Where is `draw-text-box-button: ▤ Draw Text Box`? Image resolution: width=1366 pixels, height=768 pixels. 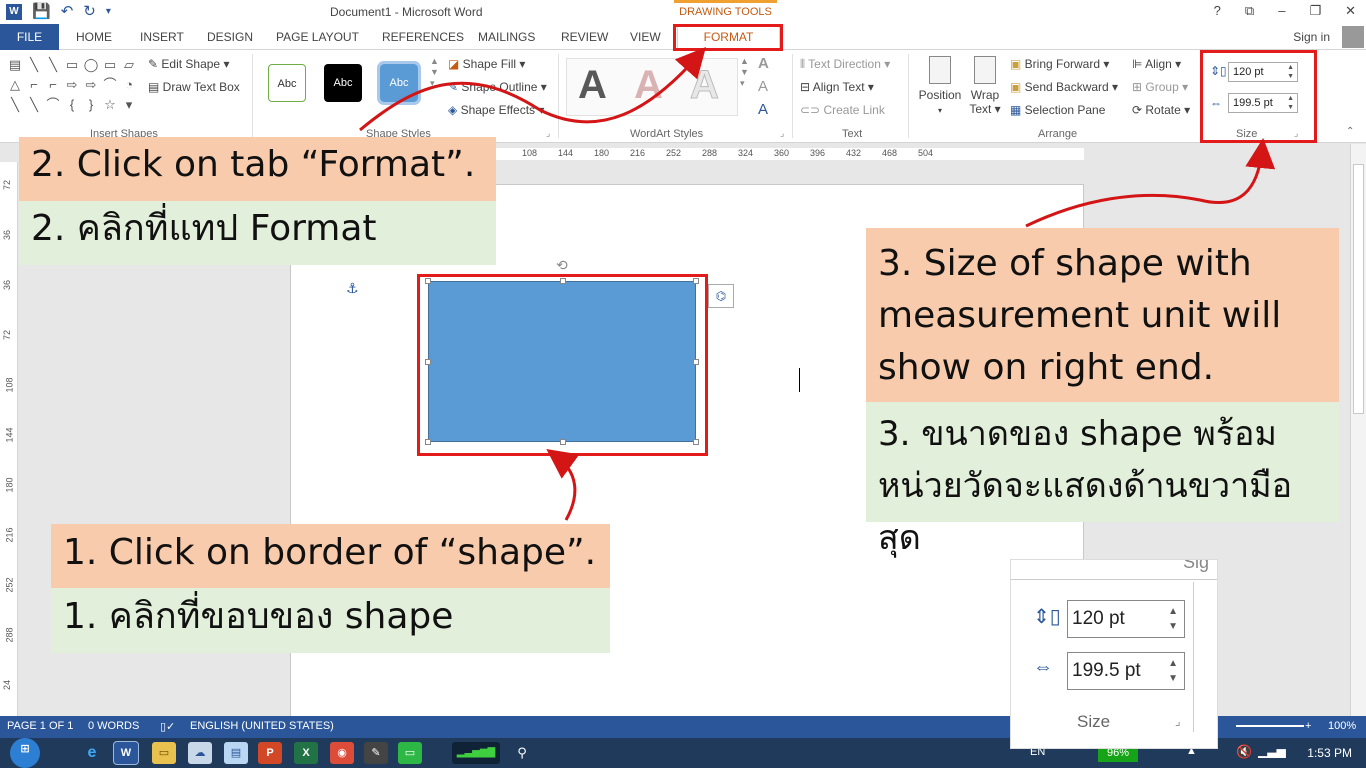 draw-text-box-button: ▤ Draw Text Box is located at coordinates (194, 87).